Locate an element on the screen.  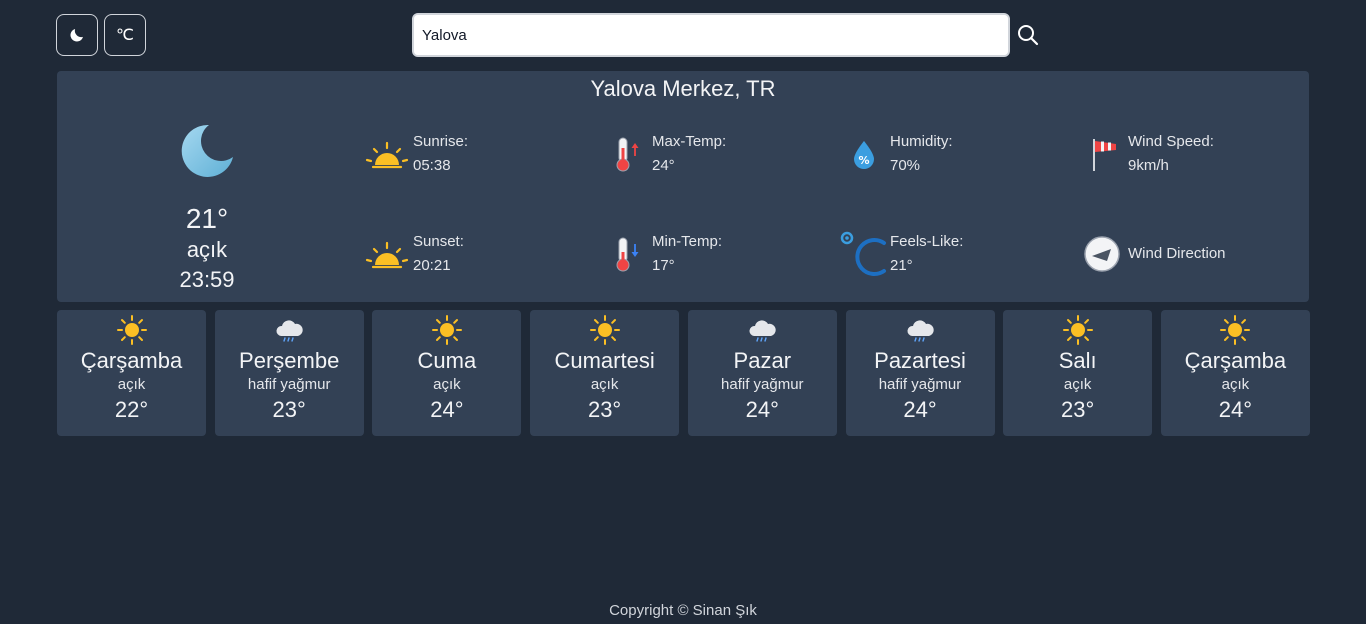
humidity-drop-icon: % is located at coordinates (864, 155).